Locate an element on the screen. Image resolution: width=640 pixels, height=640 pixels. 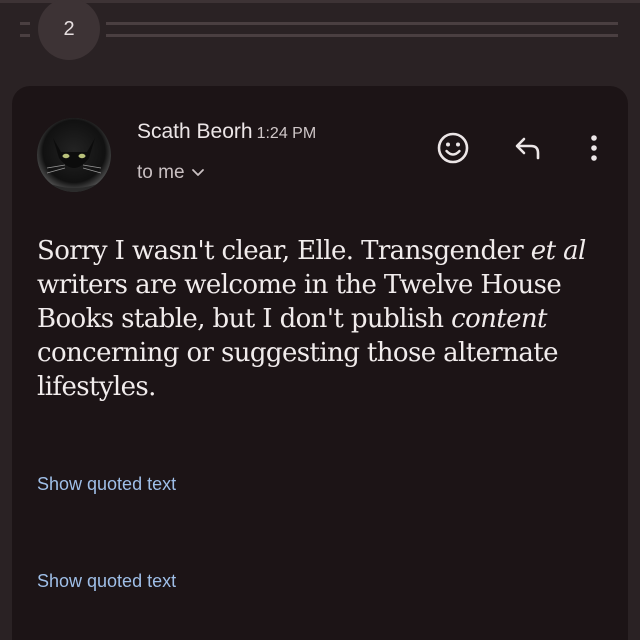
collapsed-count-badge: 2 is located at coordinates (69, 30).